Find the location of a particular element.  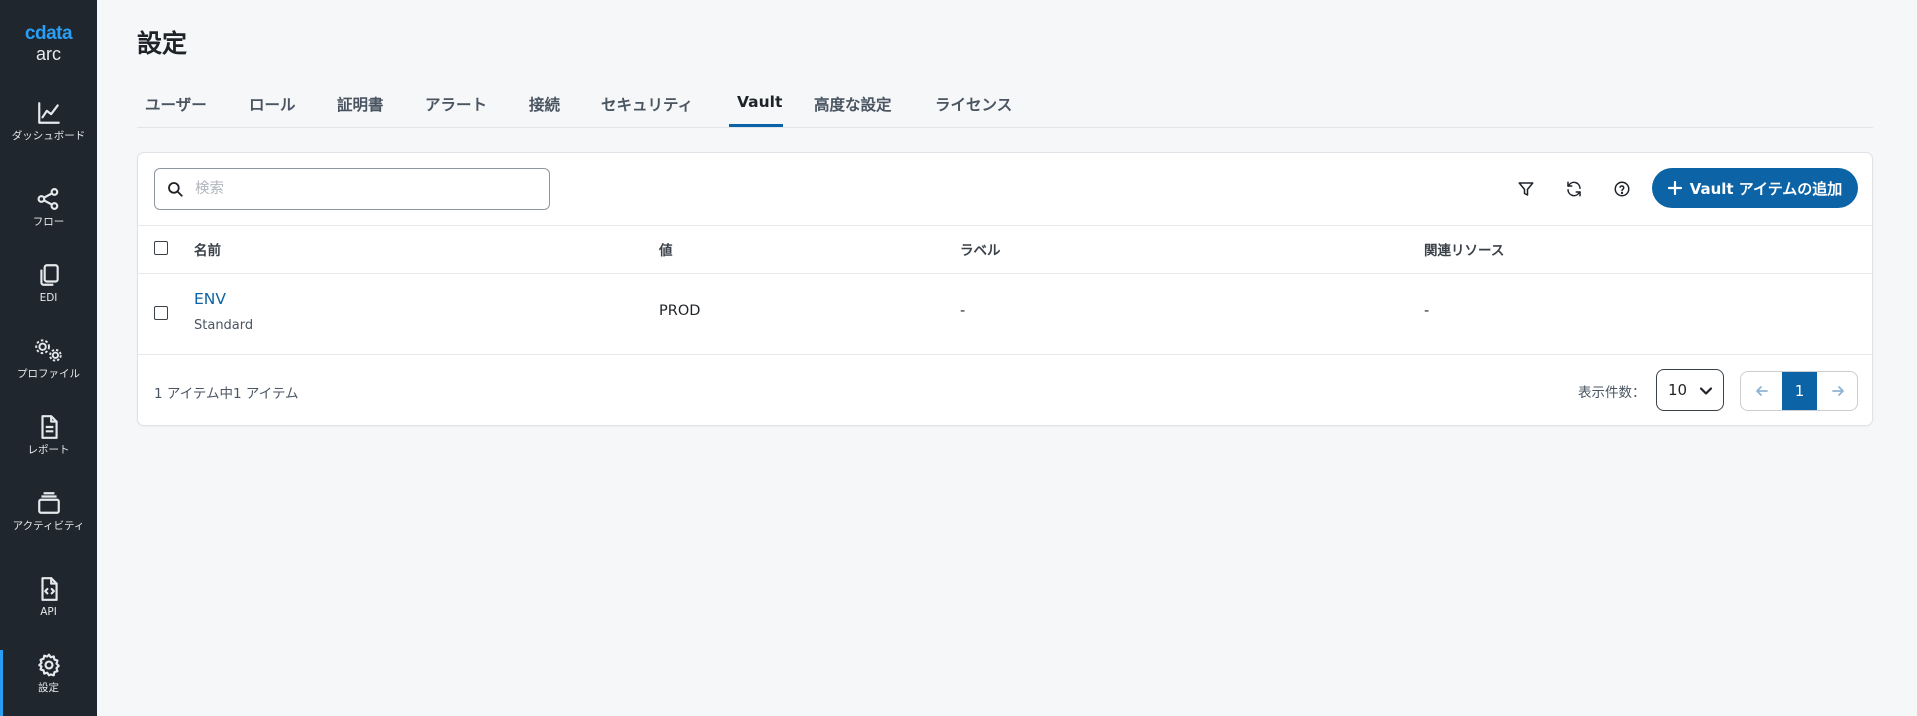

filter-icon is located at coordinates (1526, 189).